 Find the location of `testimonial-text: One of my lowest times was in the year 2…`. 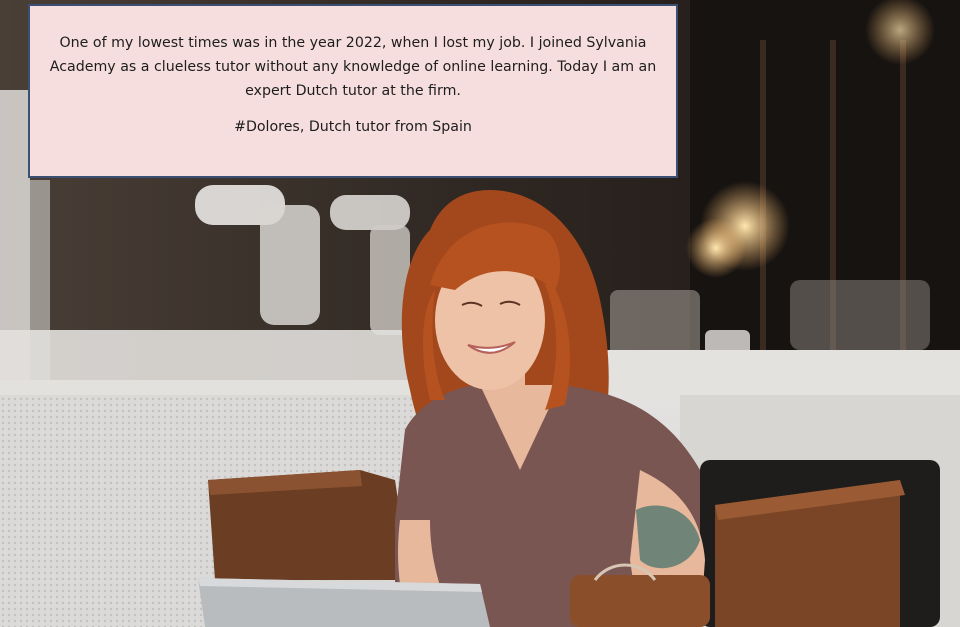

testimonial-text: One of my lowest times was in the year 2… is located at coordinates (353, 67).